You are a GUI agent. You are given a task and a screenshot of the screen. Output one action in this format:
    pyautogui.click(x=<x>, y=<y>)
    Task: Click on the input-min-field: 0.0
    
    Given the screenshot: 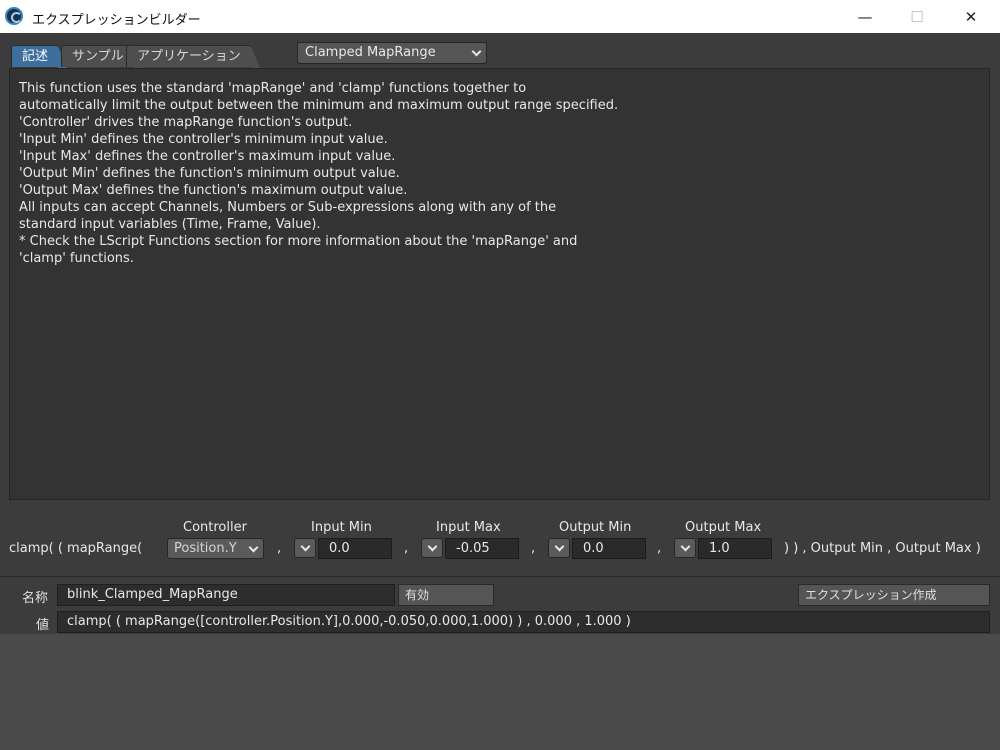 What is the action you would take?
    pyautogui.click(x=355, y=548)
    